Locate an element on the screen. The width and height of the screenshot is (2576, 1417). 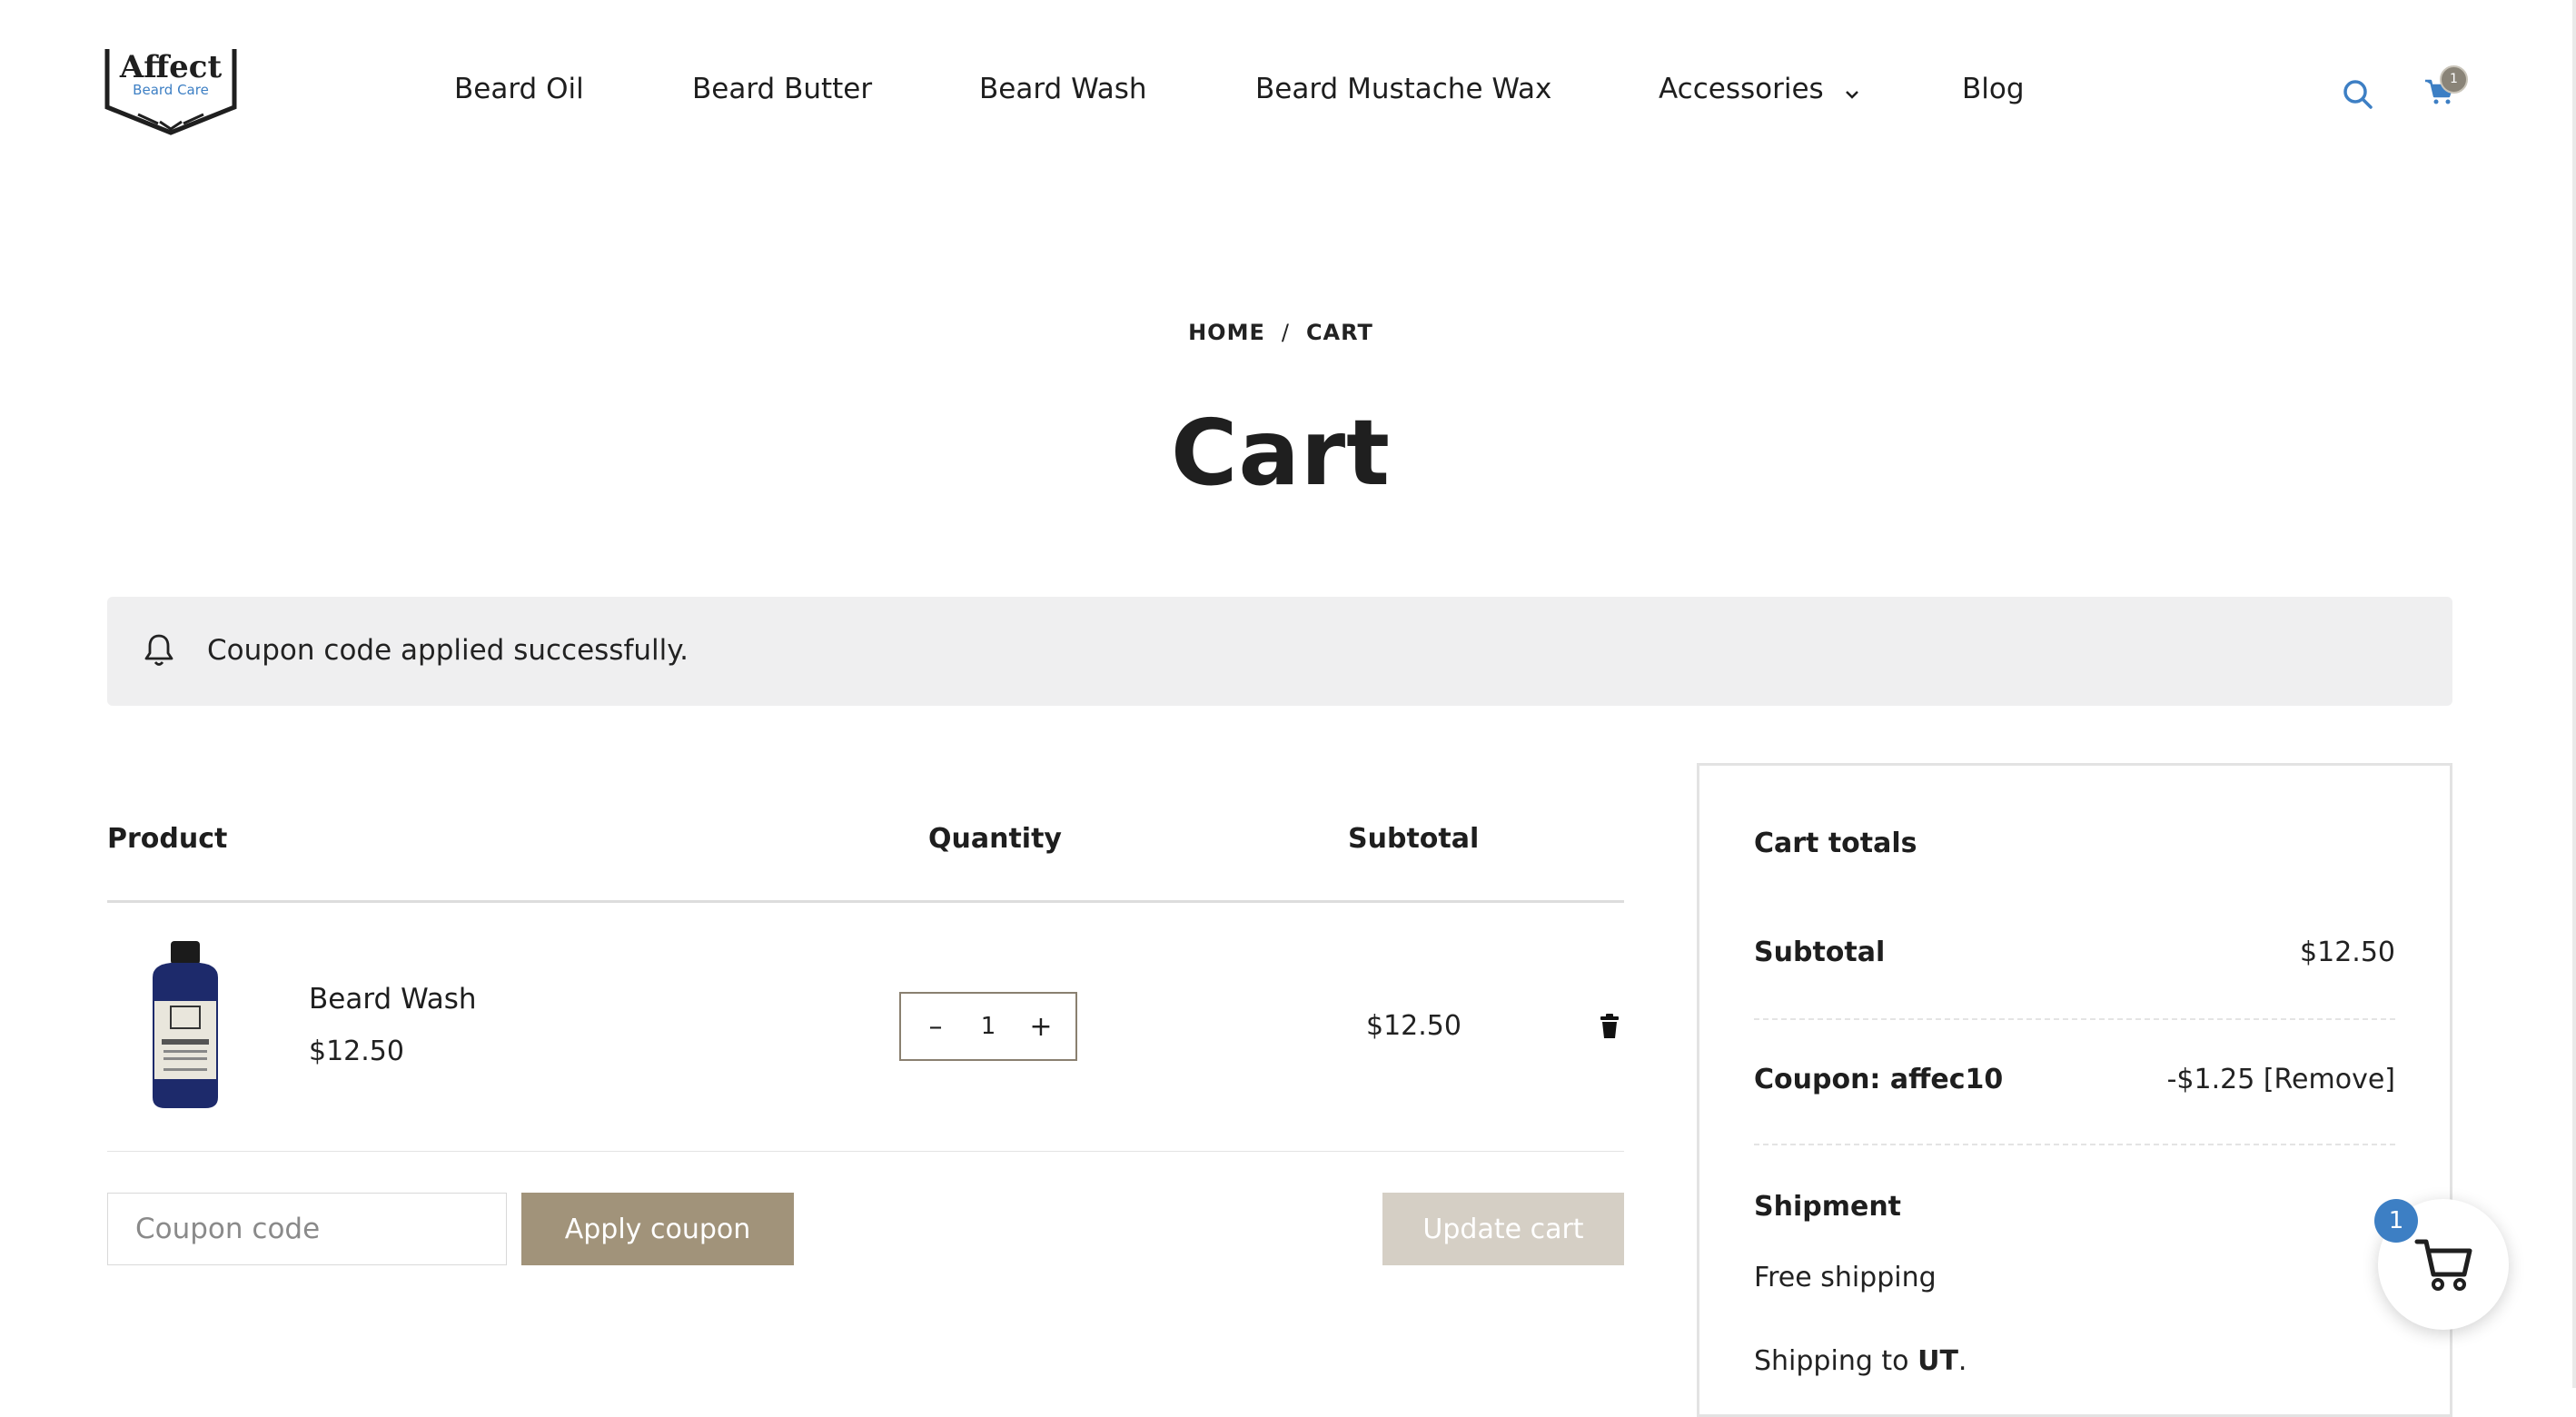
scrollbar-track is located at coordinates (2574, 694).